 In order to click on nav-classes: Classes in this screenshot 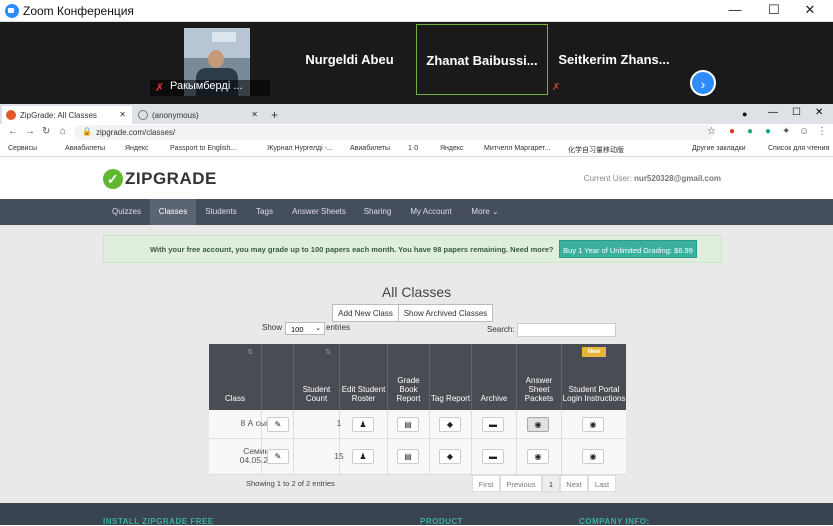, I will do `click(173, 212)`.